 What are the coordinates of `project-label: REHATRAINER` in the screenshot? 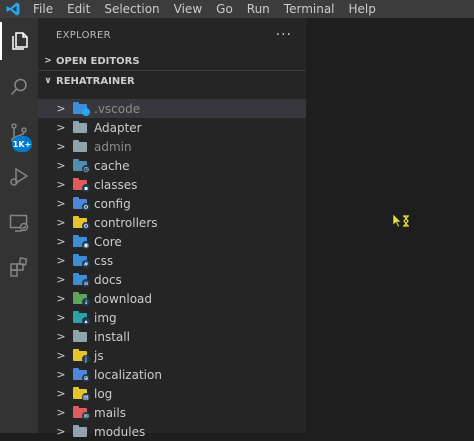 It's located at (95, 81).